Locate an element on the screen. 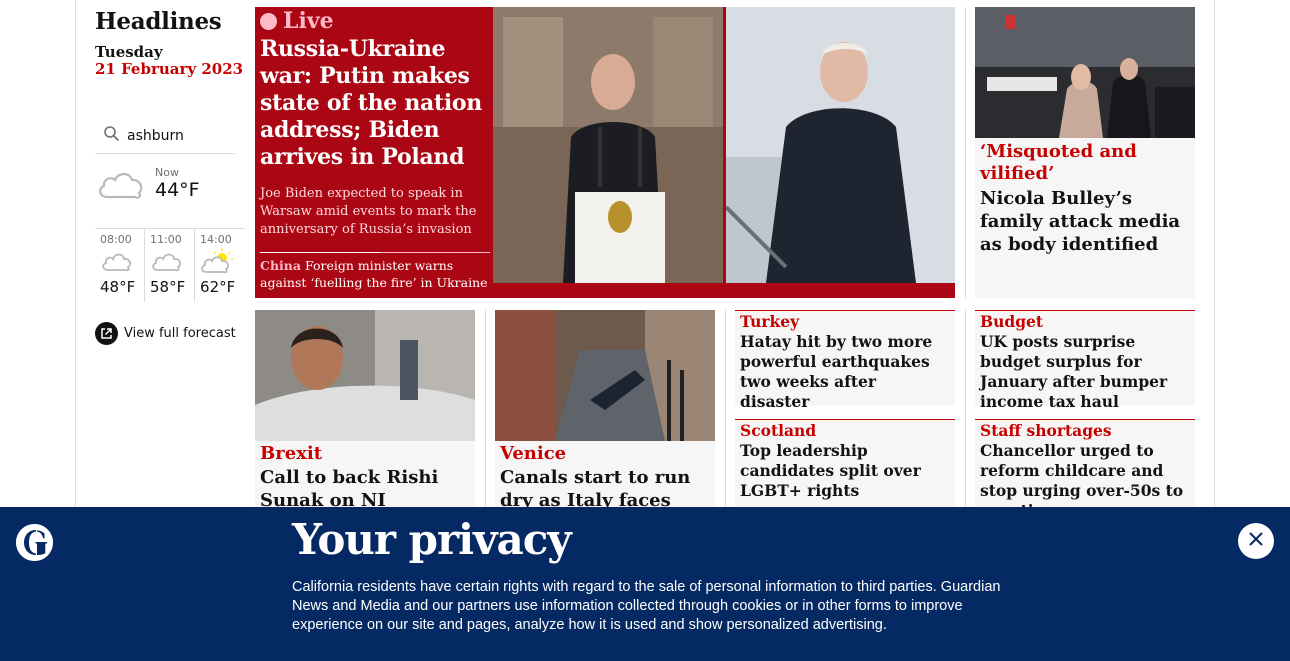 Image resolution: width=1290 pixels, height=661 pixels. forecast-item: 14:00 62°F is located at coordinates (220, 265).